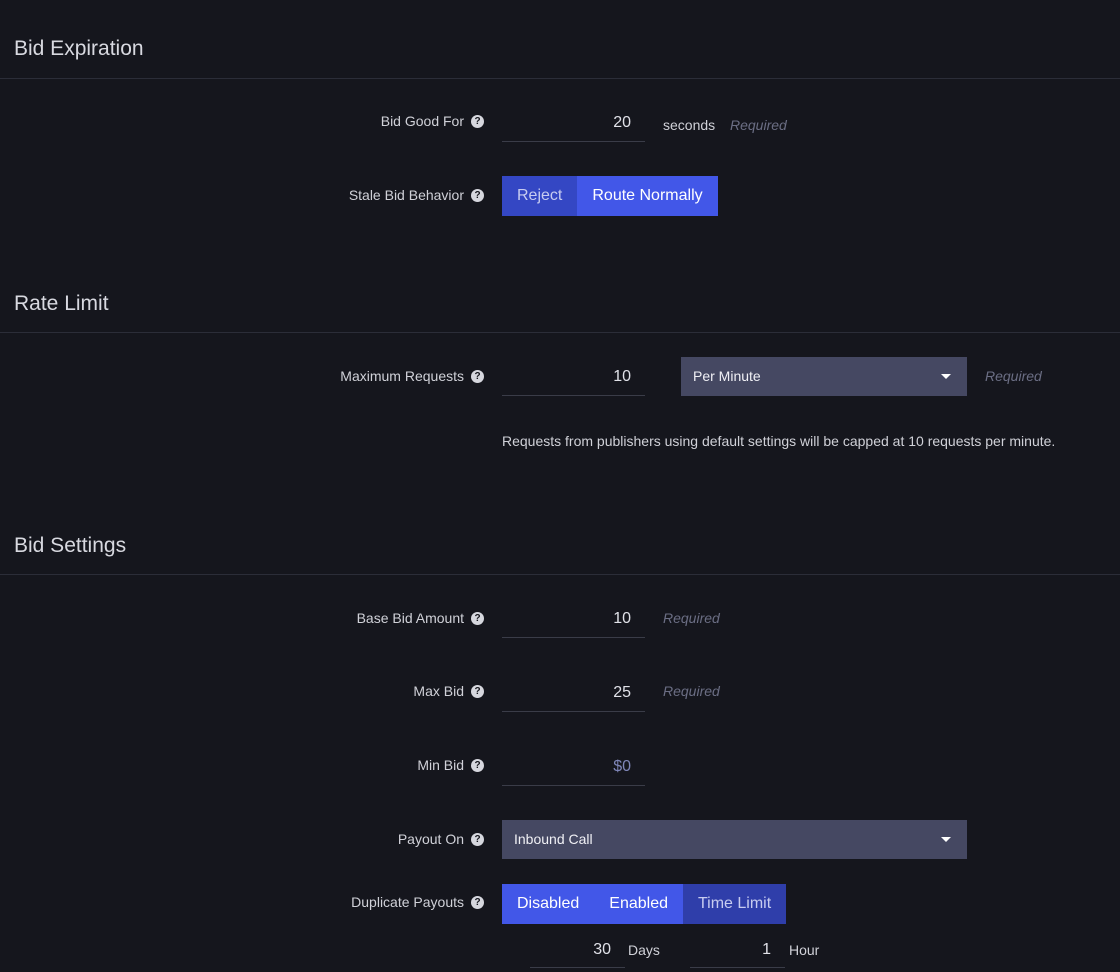 The height and width of the screenshot is (972, 1120). Describe the element at coordinates (430, 839) in the screenshot. I see `payout-on-label: Payout On` at that location.